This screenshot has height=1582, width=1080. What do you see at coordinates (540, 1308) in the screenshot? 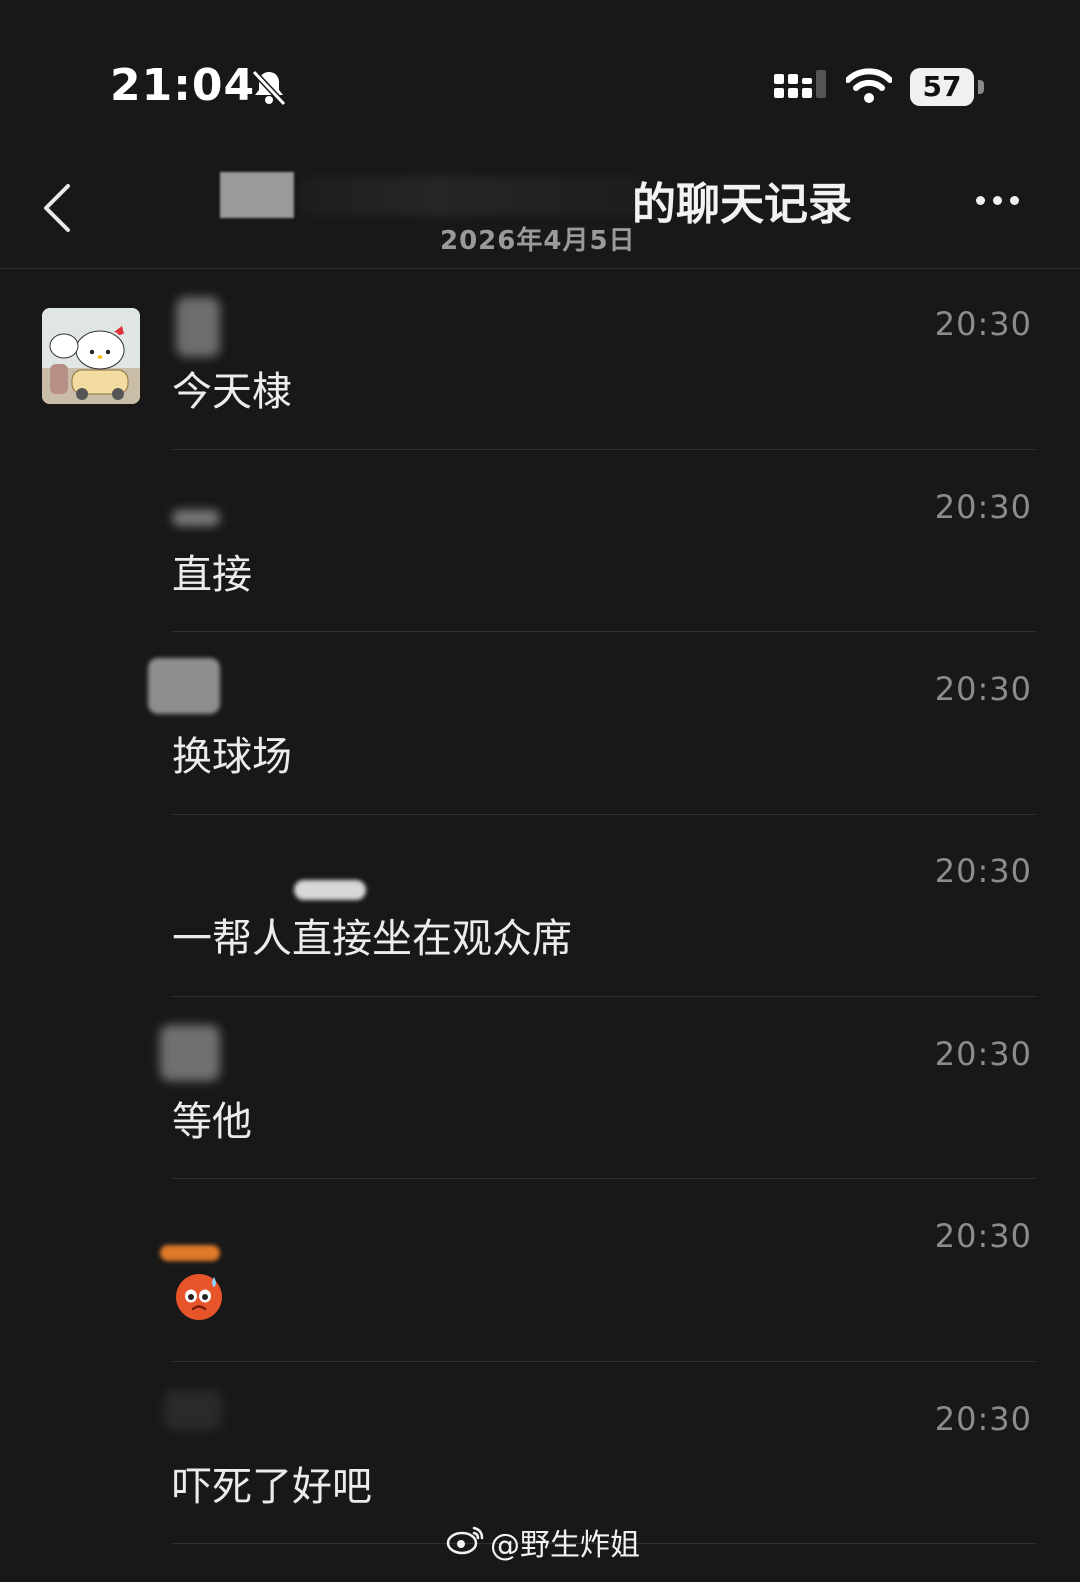
I see `chat-message-row: 20:30` at bounding box center [540, 1308].